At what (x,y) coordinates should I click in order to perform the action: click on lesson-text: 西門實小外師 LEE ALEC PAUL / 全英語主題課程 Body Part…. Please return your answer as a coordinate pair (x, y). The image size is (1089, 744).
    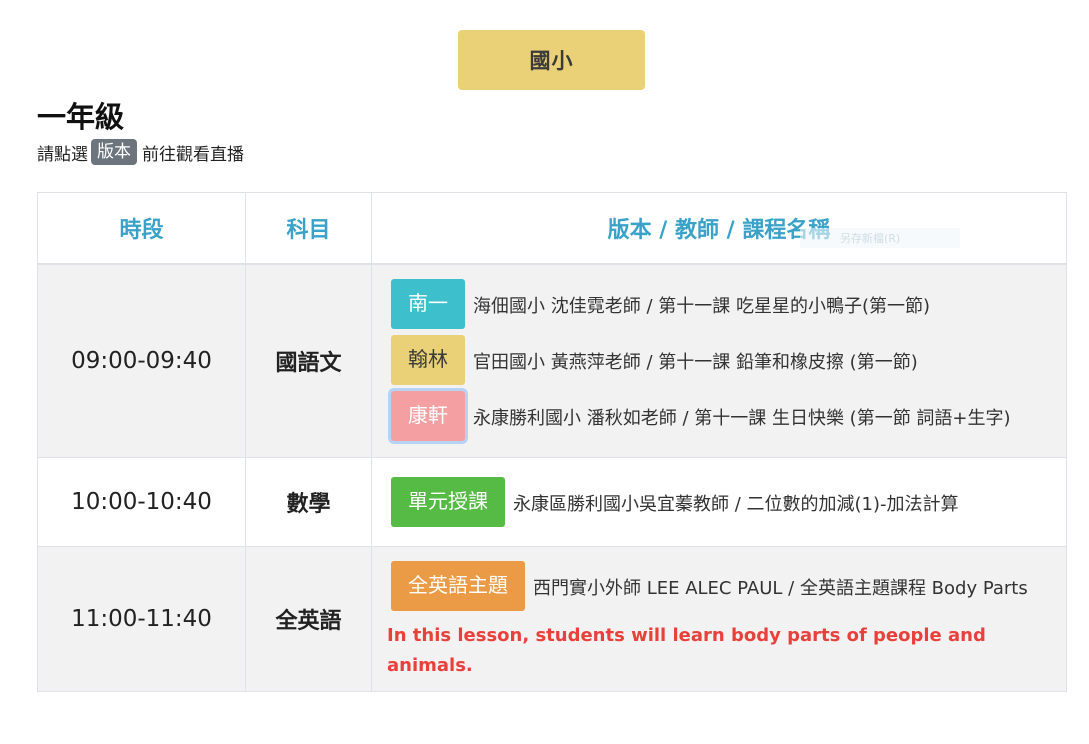
    Looking at the image, I should click on (780, 588).